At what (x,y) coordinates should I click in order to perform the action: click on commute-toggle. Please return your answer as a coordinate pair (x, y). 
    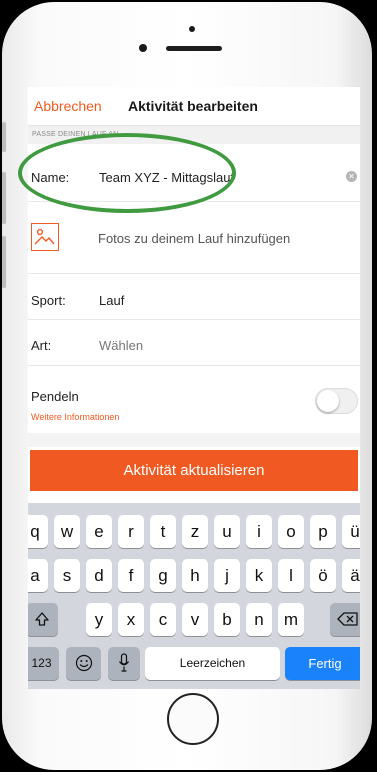
    Looking at the image, I should click on (336, 401).